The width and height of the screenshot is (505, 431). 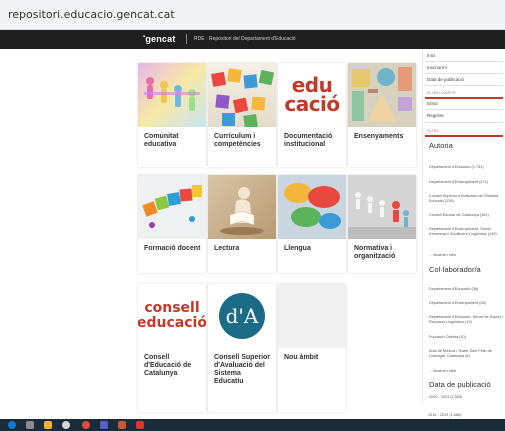 I want to click on sidebar-caption-account: EL MEU COMPTE, so click(x=441, y=93).